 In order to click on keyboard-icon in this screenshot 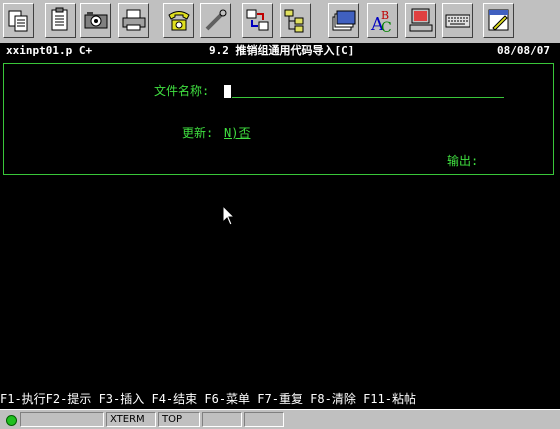, I will do `click(457, 21)`.